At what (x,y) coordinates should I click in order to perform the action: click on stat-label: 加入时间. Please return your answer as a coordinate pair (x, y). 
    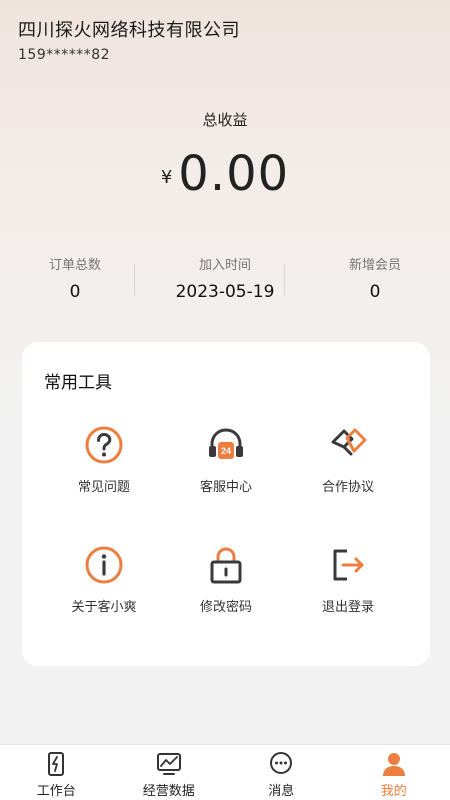
    Looking at the image, I should click on (224, 265).